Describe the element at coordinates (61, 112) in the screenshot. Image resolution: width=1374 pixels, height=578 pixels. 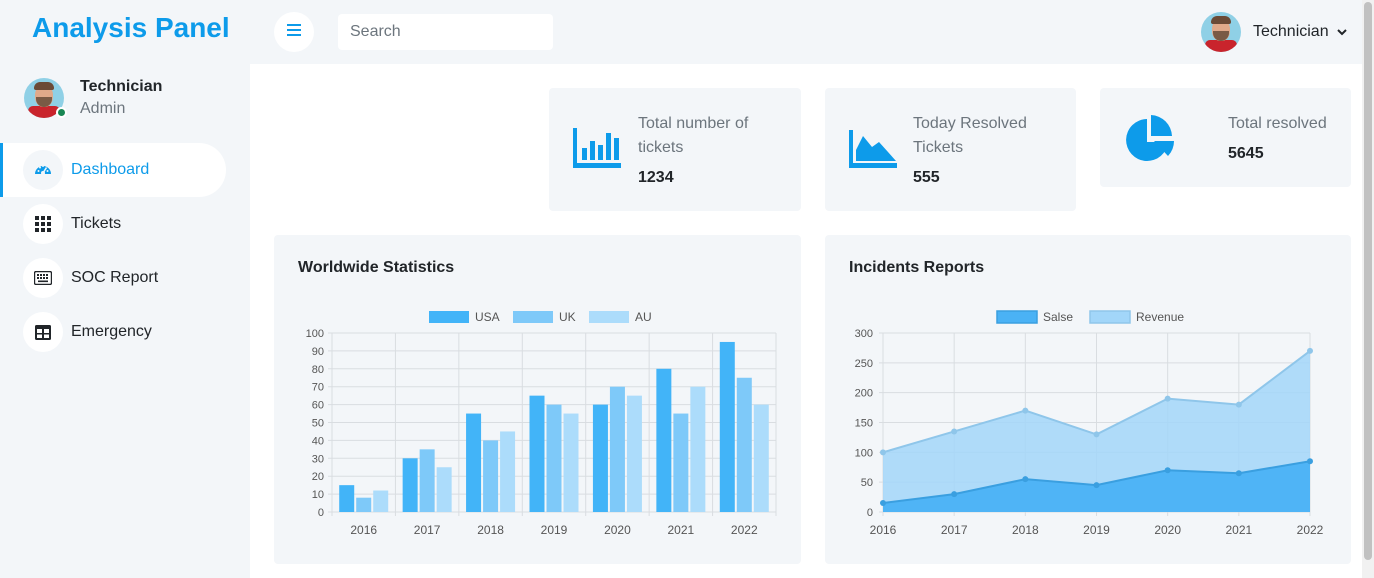
I see `online-status-dot` at that location.